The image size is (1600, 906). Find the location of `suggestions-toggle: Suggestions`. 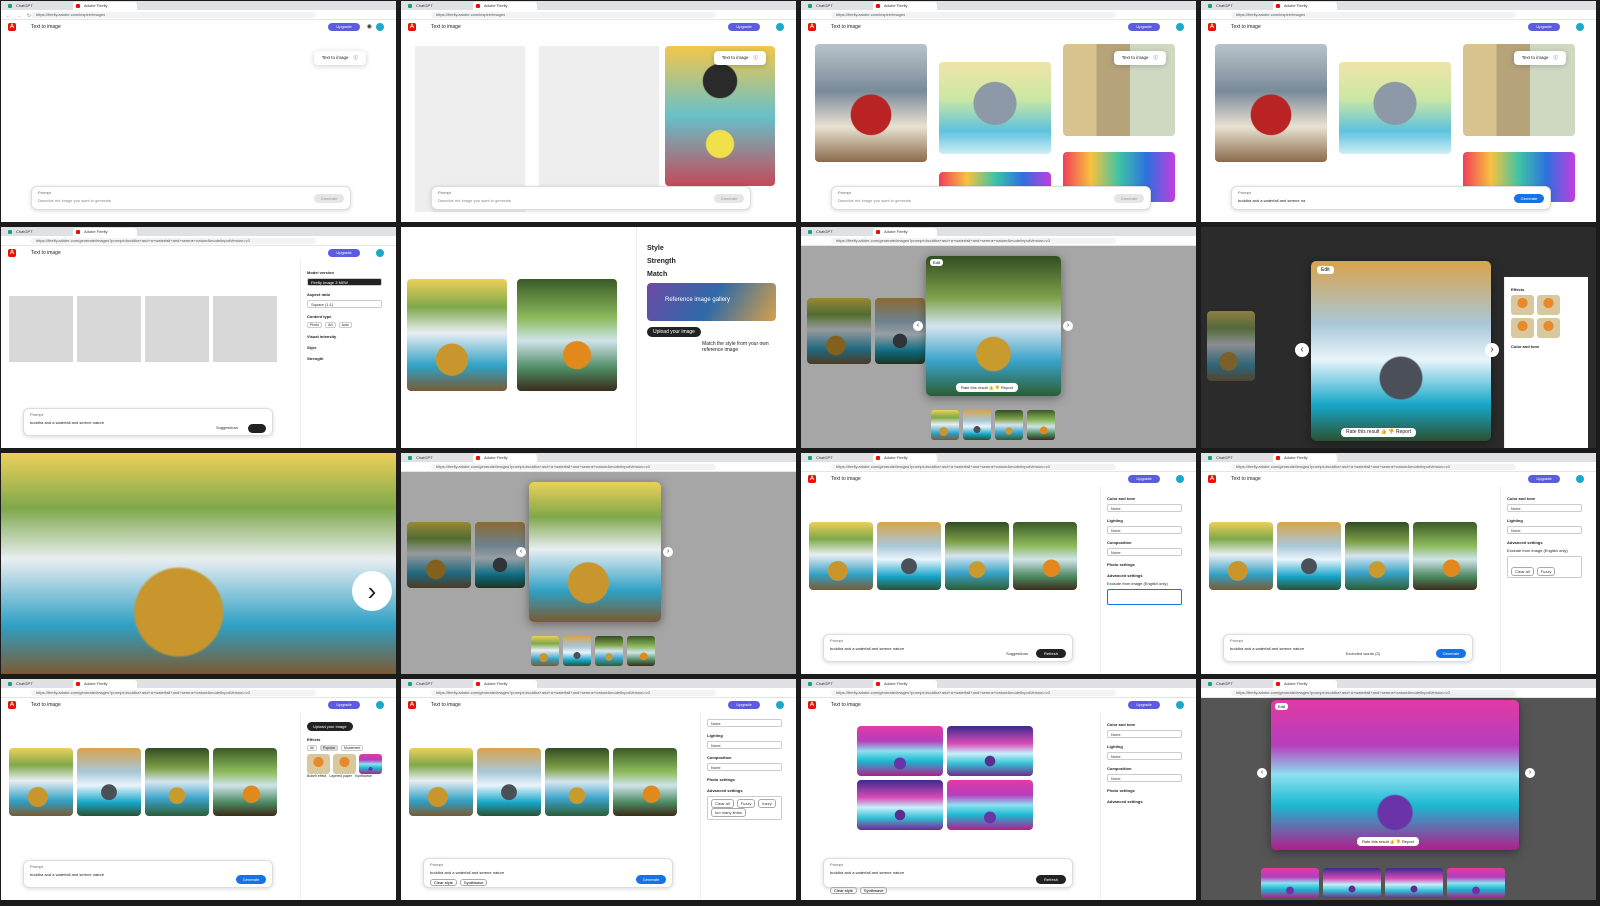

suggestions-toggle: Suggestions is located at coordinates (227, 427).